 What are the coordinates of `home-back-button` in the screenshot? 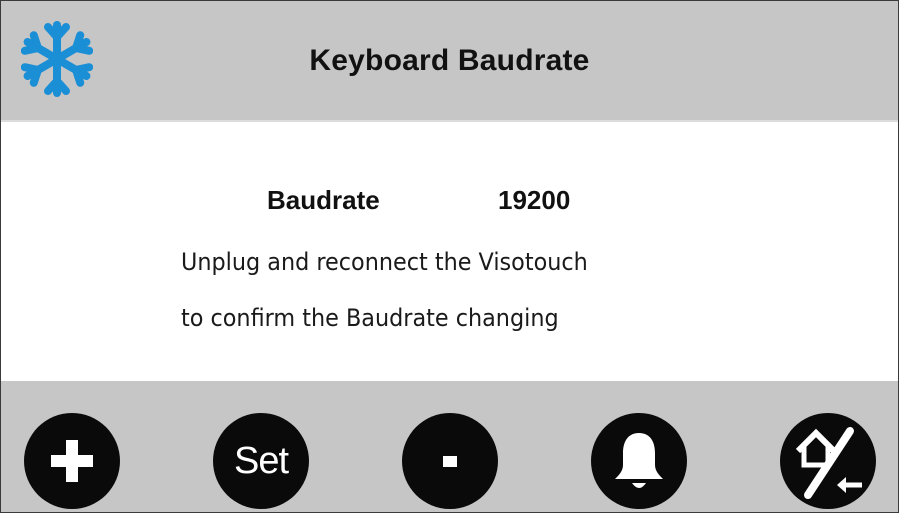 It's located at (828, 461).